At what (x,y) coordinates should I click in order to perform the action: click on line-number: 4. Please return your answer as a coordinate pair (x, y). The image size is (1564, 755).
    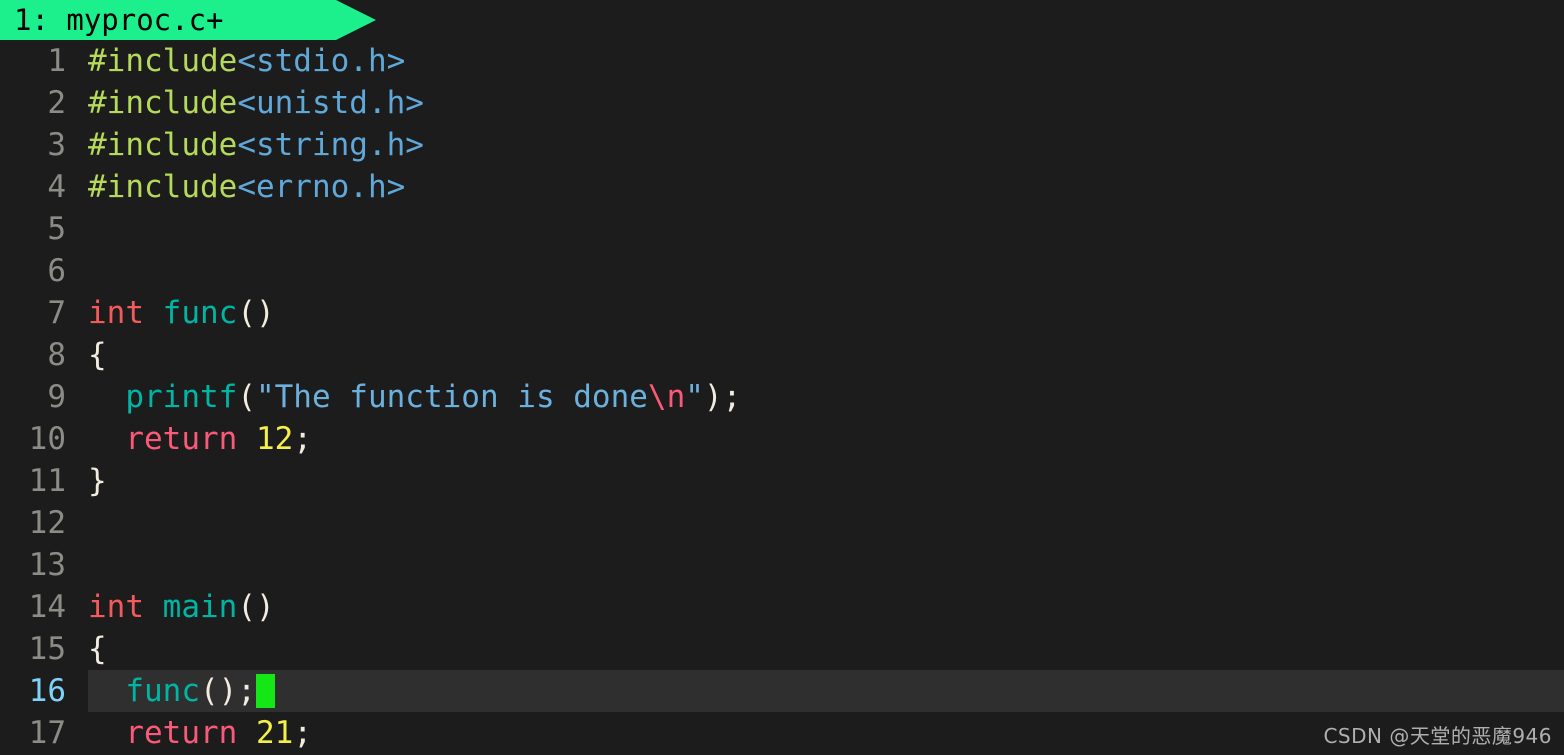
    Looking at the image, I should click on (56, 187).